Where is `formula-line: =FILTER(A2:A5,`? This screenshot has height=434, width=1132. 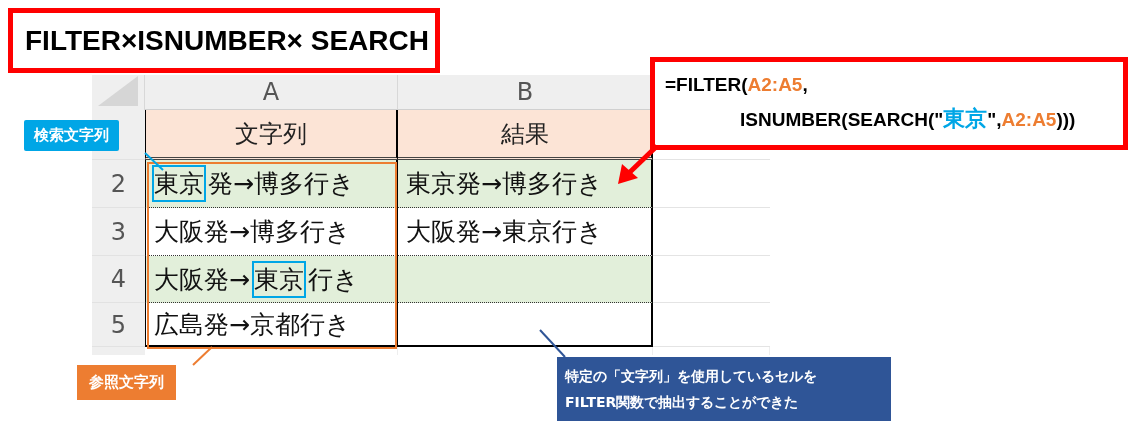
formula-line: =FILTER(A2:A5, is located at coordinates (736, 84).